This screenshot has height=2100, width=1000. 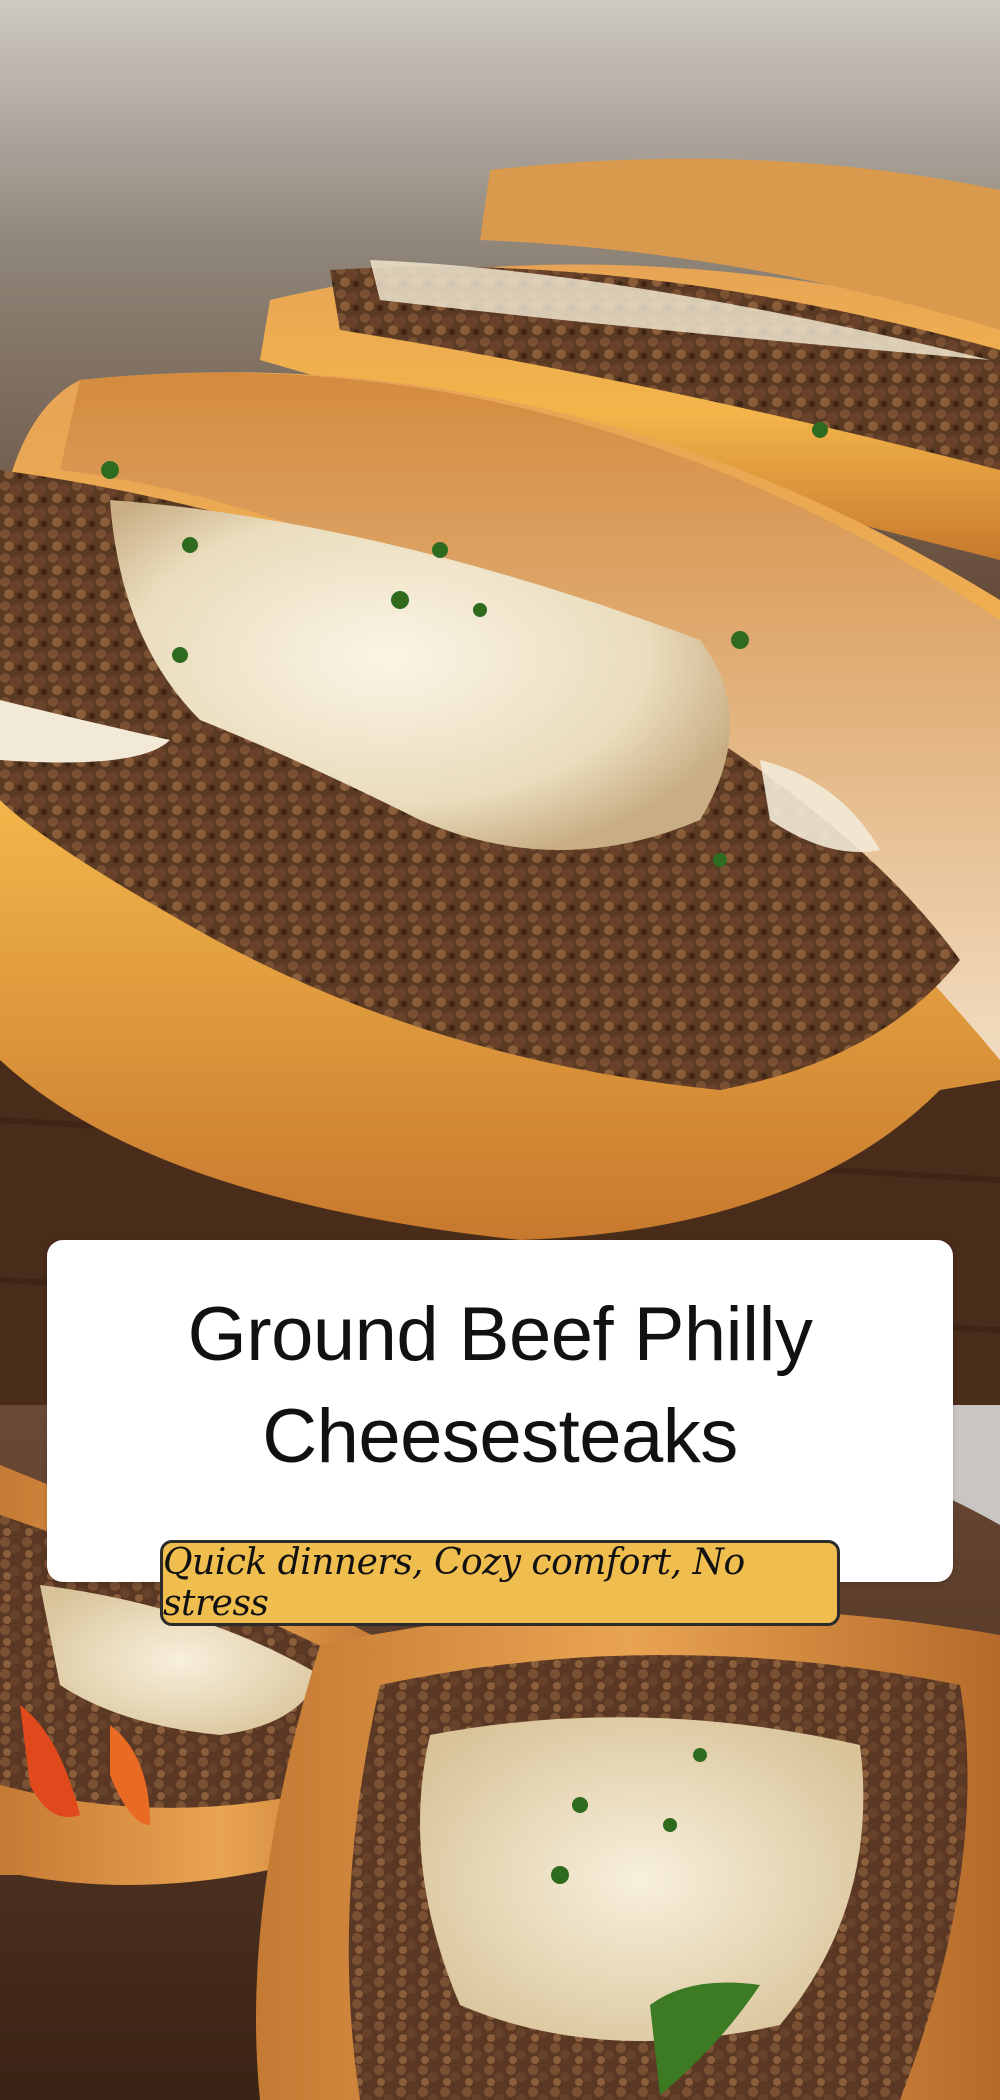 What do you see at coordinates (500, 1583) in the screenshot?
I see `tagline-badge: Quick dinners, Cozy comfort, No stress` at bounding box center [500, 1583].